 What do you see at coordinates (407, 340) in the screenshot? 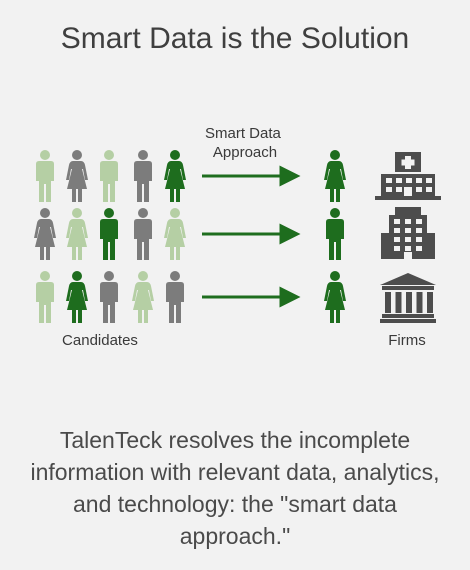
I see `firms-label: Firms` at bounding box center [407, 340].